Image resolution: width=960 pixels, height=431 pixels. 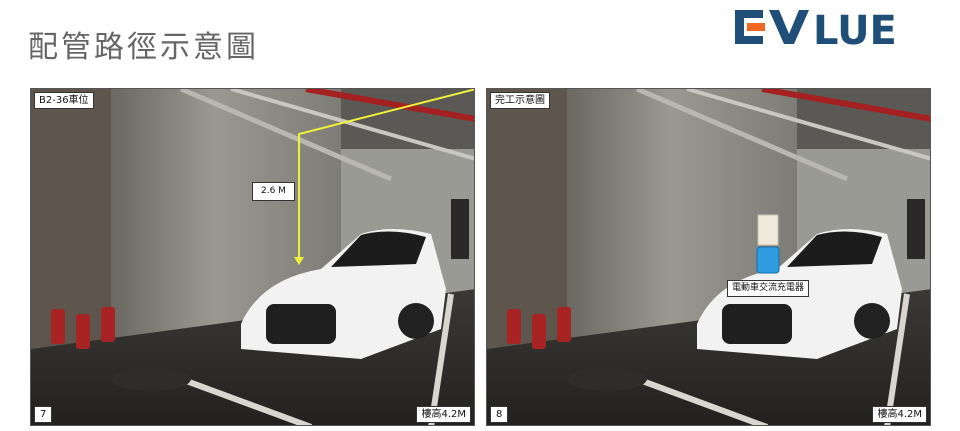 What do you see at coordinates (768, 230) in the screenshot?
I see `conduit-box-icon` at bounding box center [768, 230].